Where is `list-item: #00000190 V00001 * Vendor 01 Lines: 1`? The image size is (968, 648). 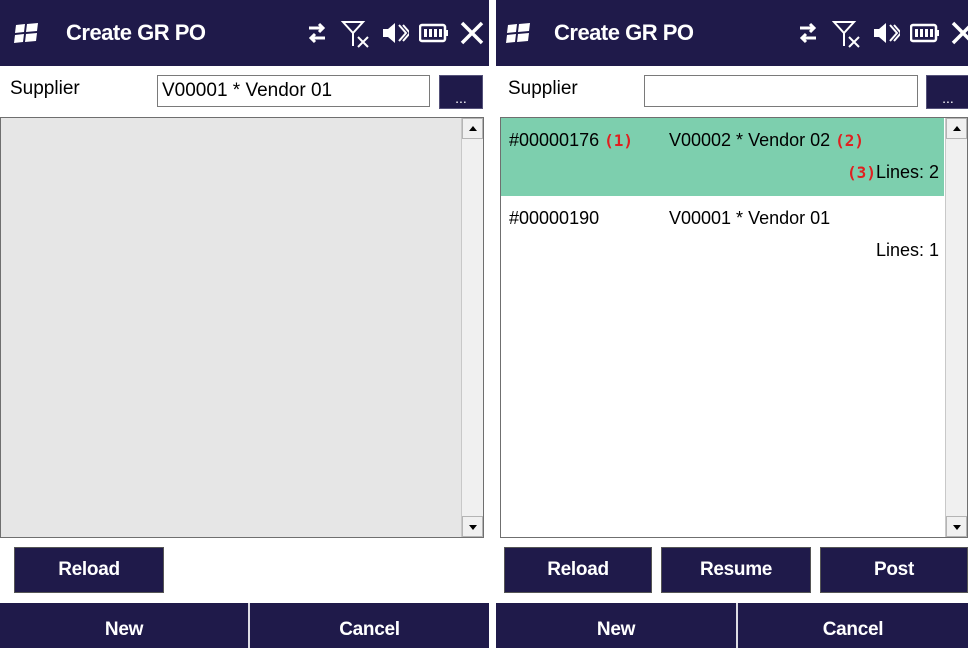 list-item: #00000190 V00001 * Vendor 01 Lines: 1 is located at coordinates (722, 235).